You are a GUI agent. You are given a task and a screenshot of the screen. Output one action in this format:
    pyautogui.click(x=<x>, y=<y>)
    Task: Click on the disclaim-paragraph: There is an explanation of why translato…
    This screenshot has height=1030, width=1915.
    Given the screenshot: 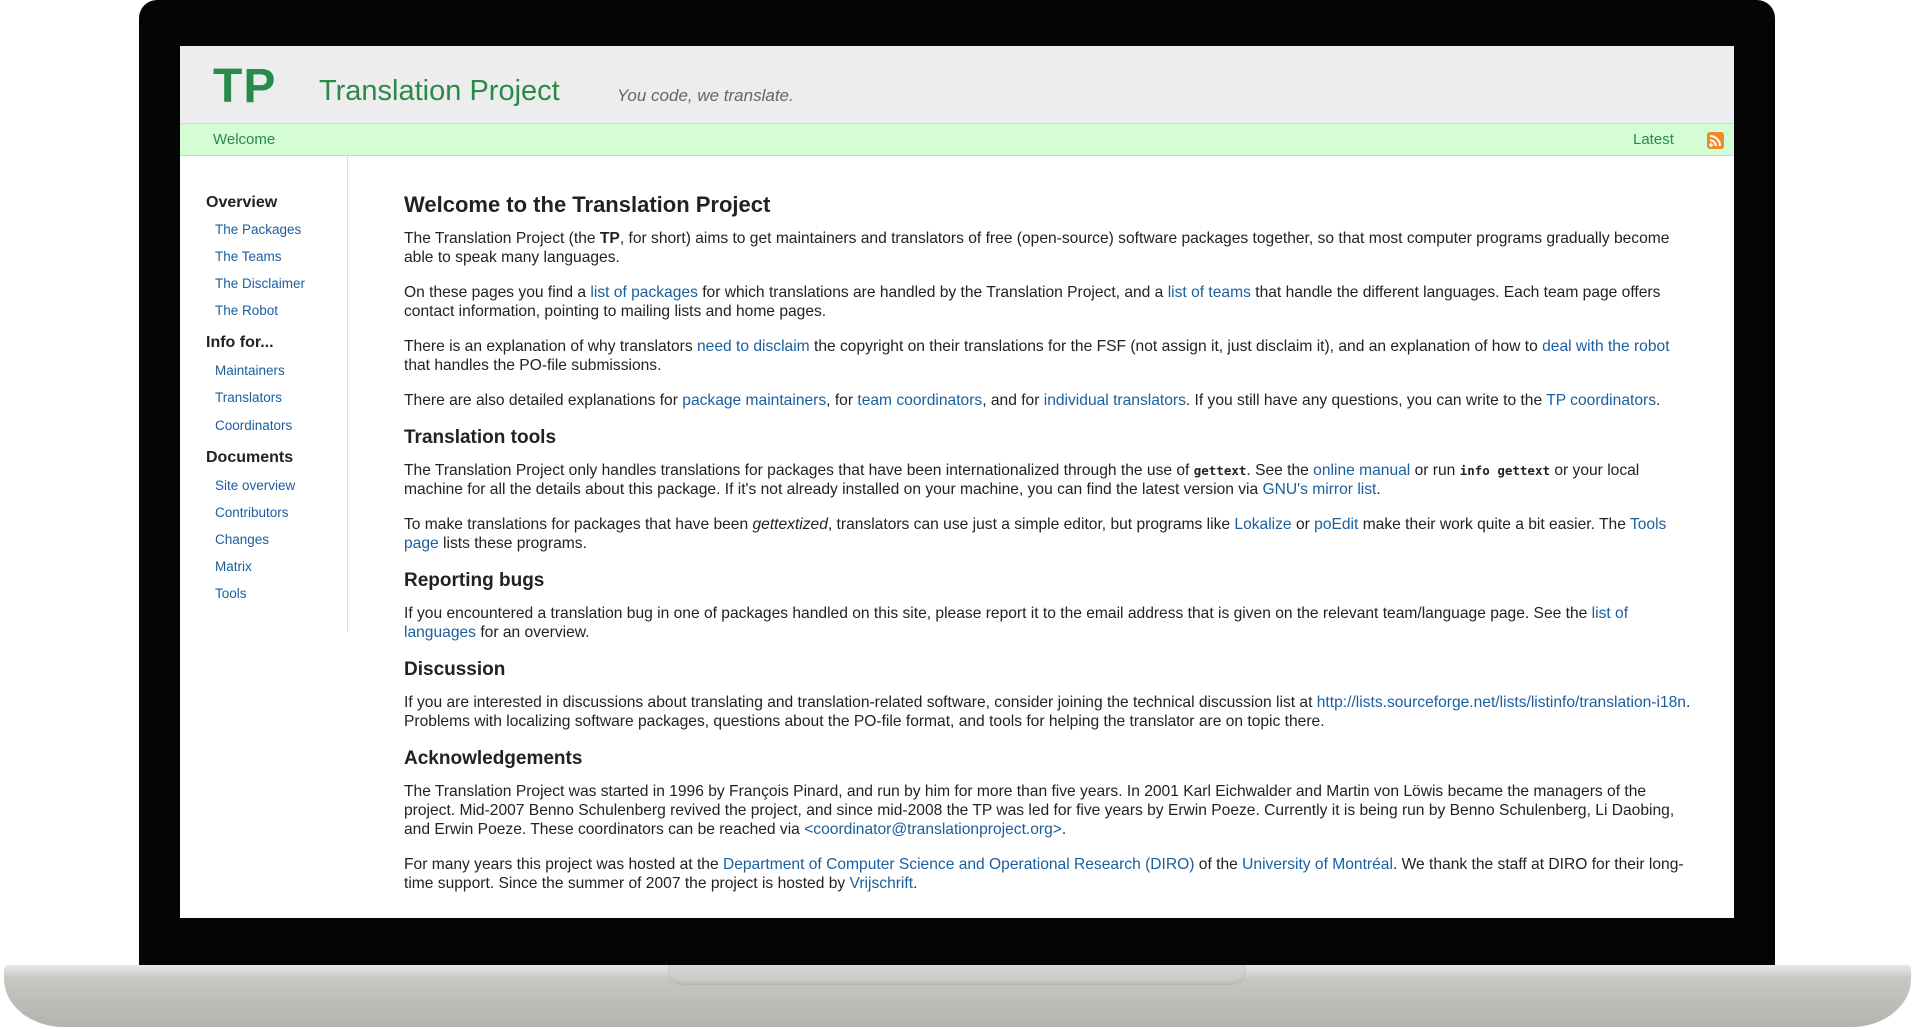 What is the action you would take?
    pyautogui.click(x=1037, y=356)
    